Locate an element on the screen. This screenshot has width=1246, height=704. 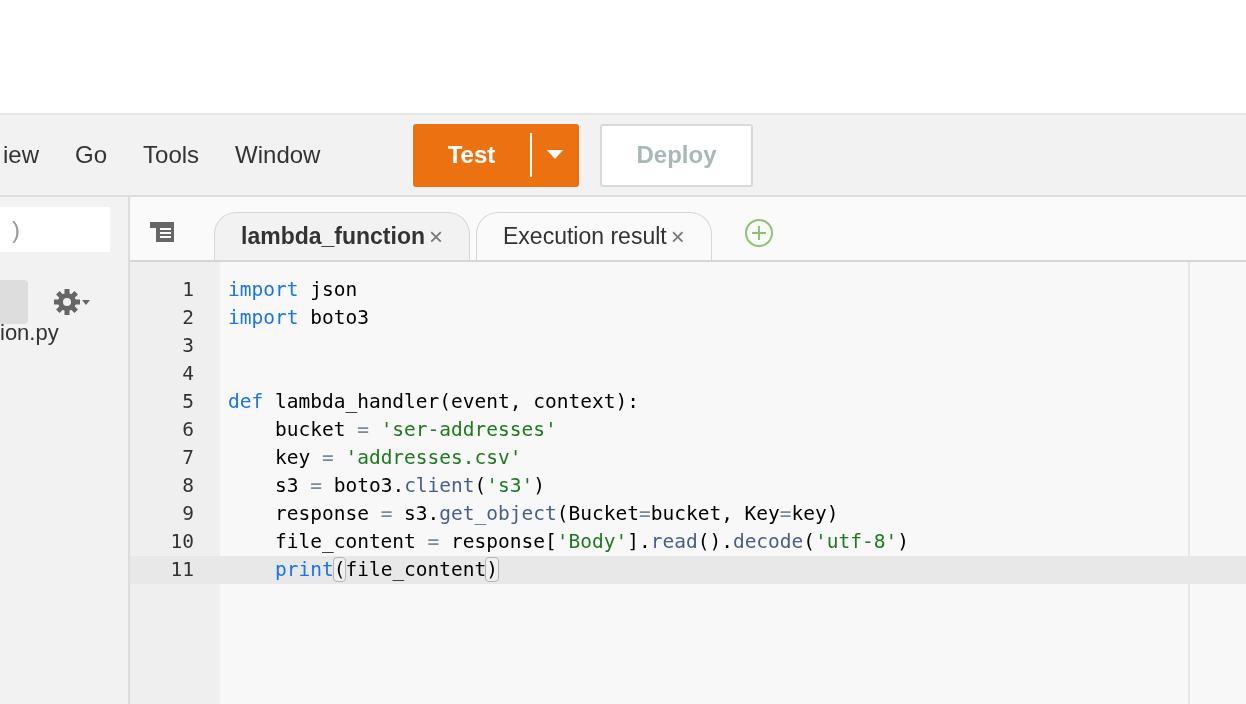
code-line: def lambda_handler(event, context): is located at coordinates (433, 402).